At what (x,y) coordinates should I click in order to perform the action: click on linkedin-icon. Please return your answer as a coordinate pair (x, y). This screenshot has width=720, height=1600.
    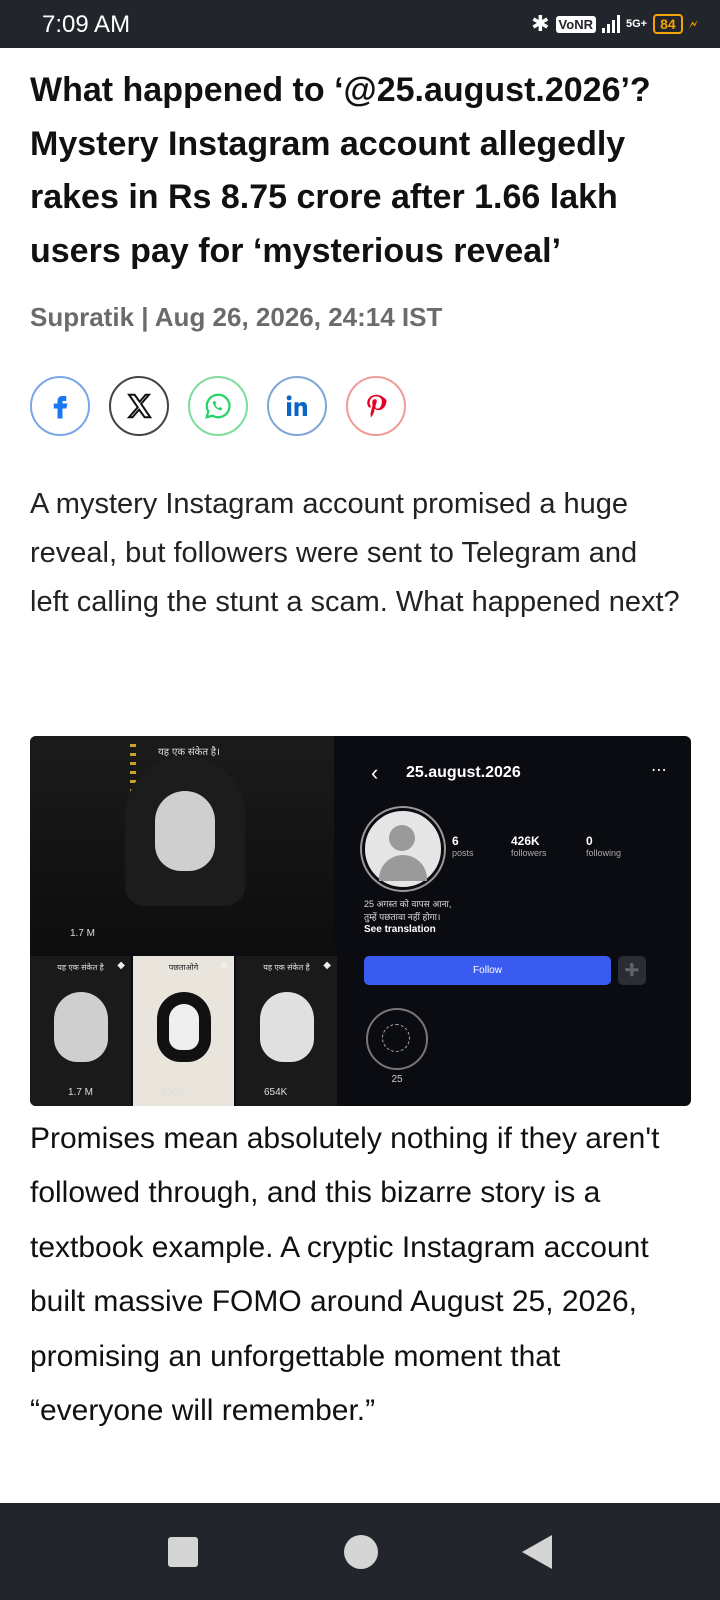
    Looking at the image, I should click on (296, 405).